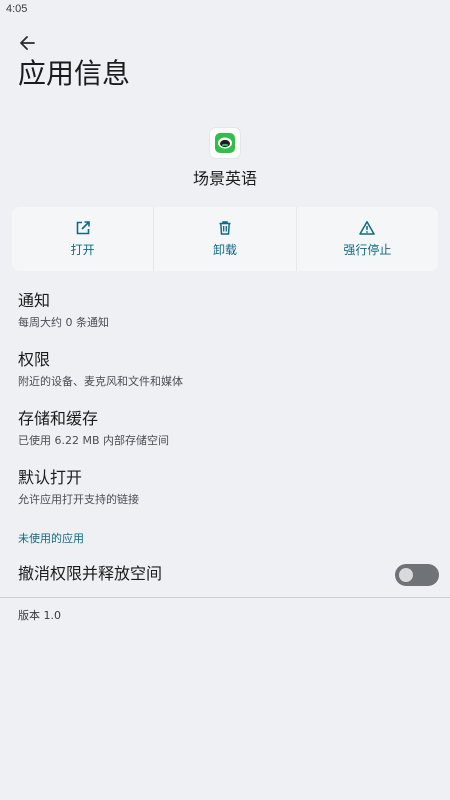 This screenshot has height=800, width=450. Describe the element at coordinates (90, 573) in the screenshot. I see `remove-permissions-label: 撤消权限并释放空间` at that location.